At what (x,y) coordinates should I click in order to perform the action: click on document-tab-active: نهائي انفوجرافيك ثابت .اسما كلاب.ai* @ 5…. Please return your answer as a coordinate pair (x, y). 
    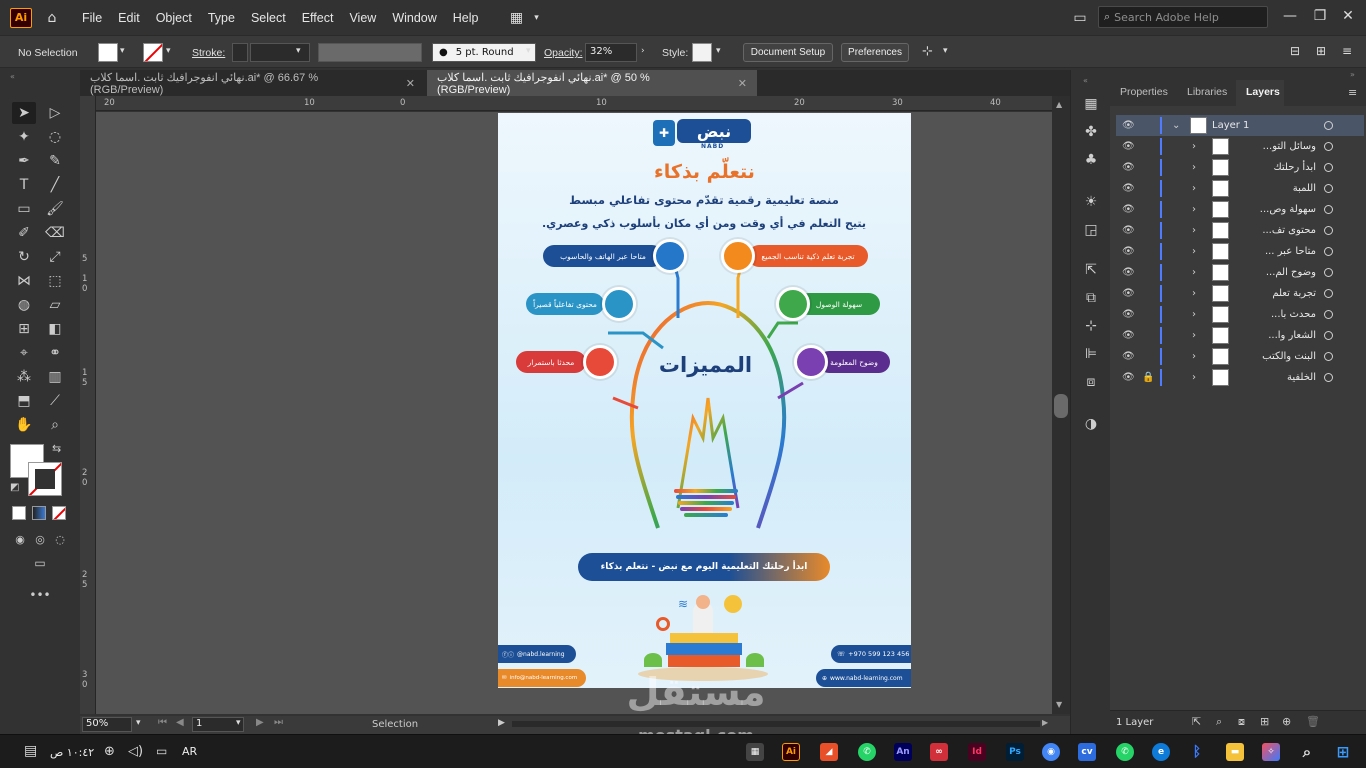
    Looking at the image, I should click on (592, 83).